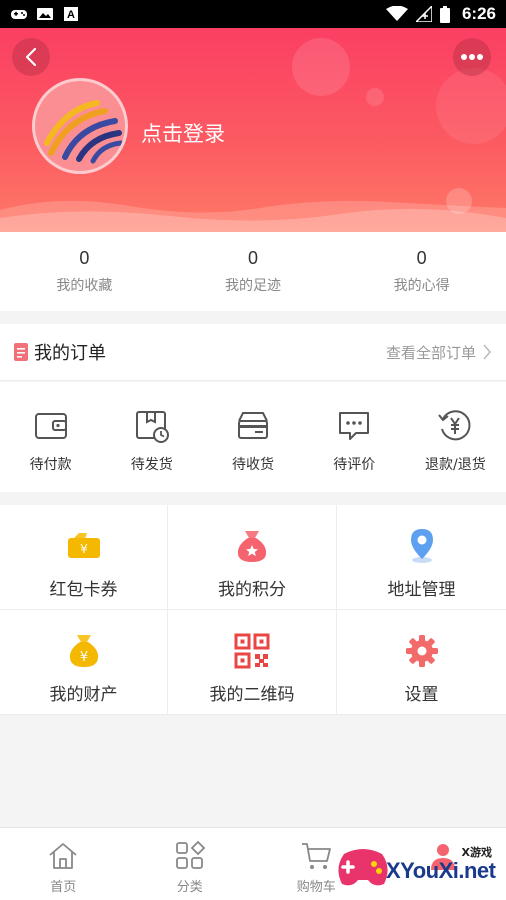 The height and width of the screenshot is (900, 506). What do you see at coordinates (83, 695) in the screenshot?
I see `menu-label: 我的财产` at bounding box center [83, 695].